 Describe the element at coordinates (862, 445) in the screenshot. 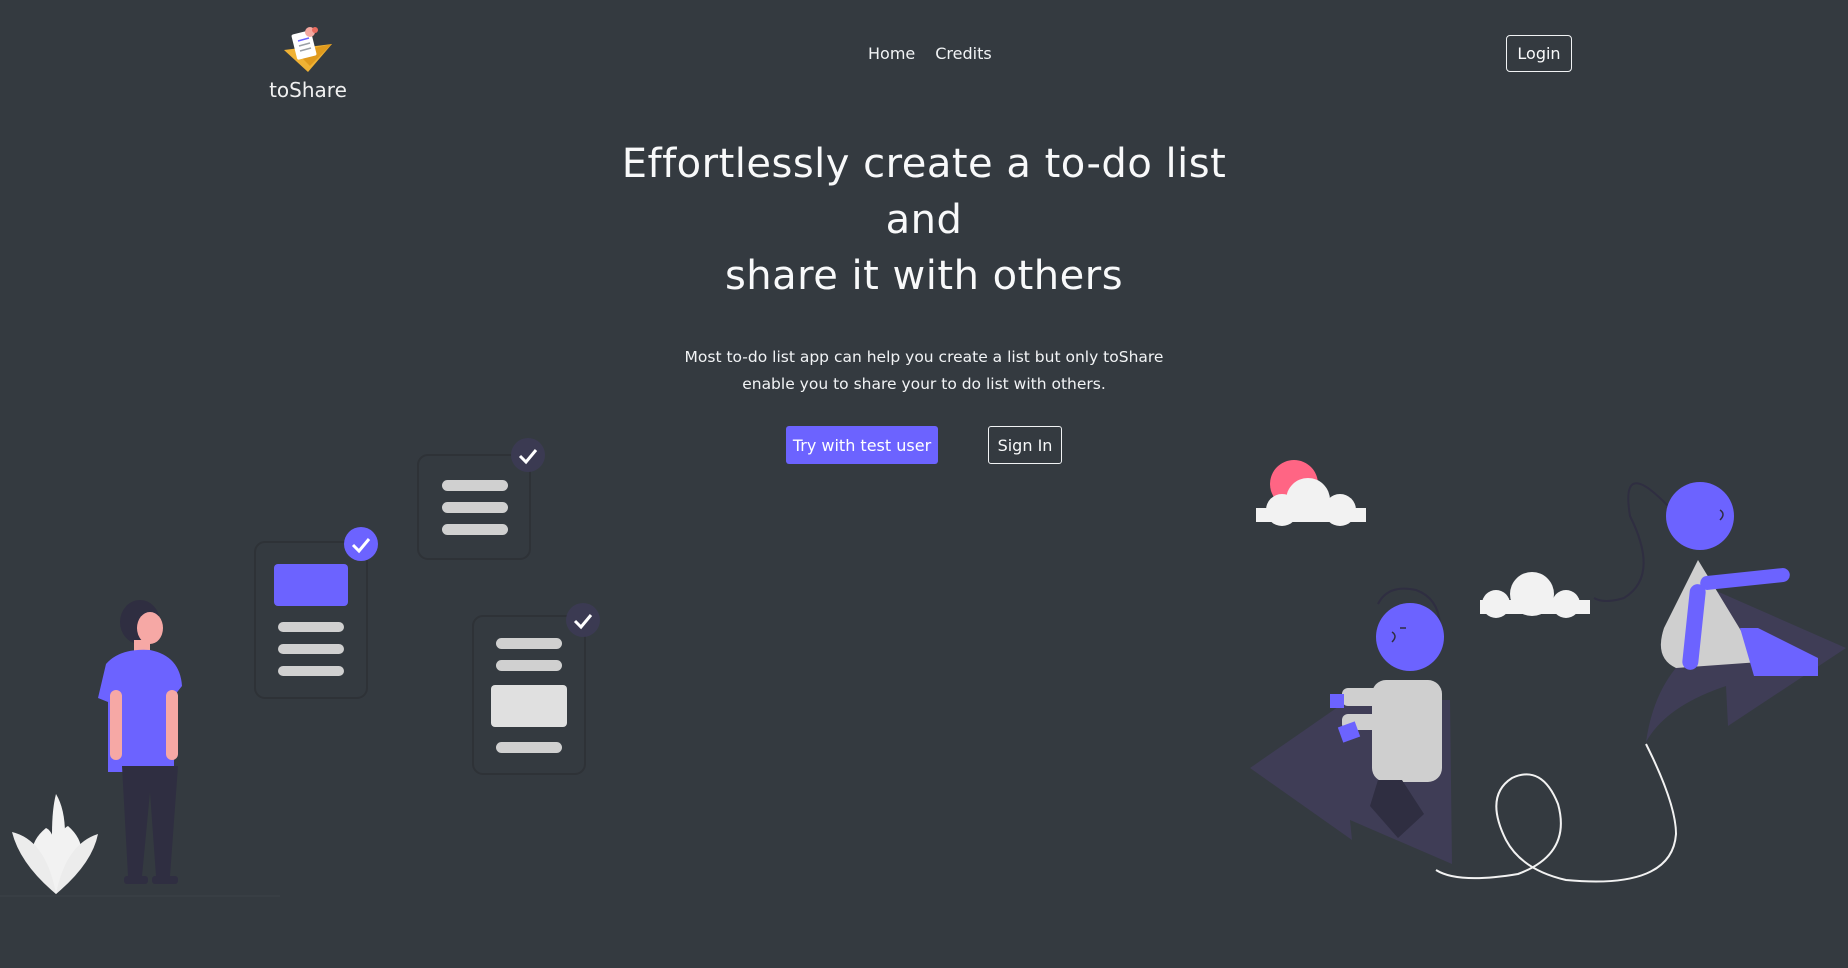

I see `try-test-user-button: Try with test user` at that location.